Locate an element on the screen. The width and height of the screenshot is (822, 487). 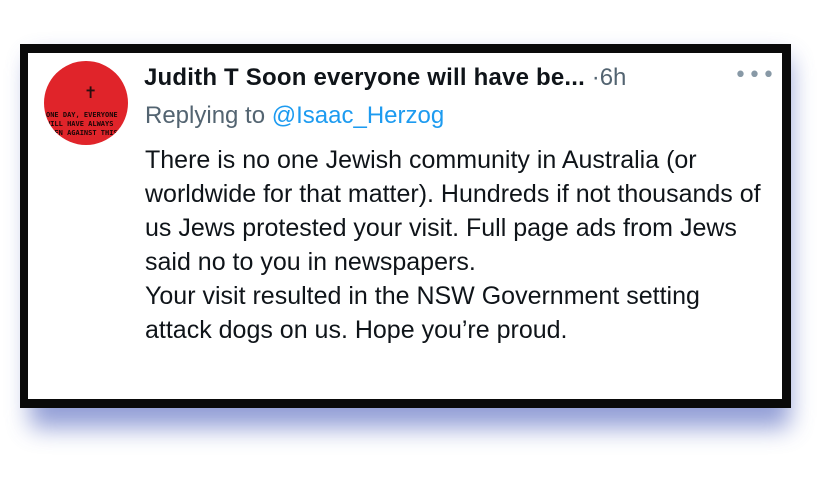
avatar-caption-line: BEEN AGAINST THIS is located at coordinates (82, 133).